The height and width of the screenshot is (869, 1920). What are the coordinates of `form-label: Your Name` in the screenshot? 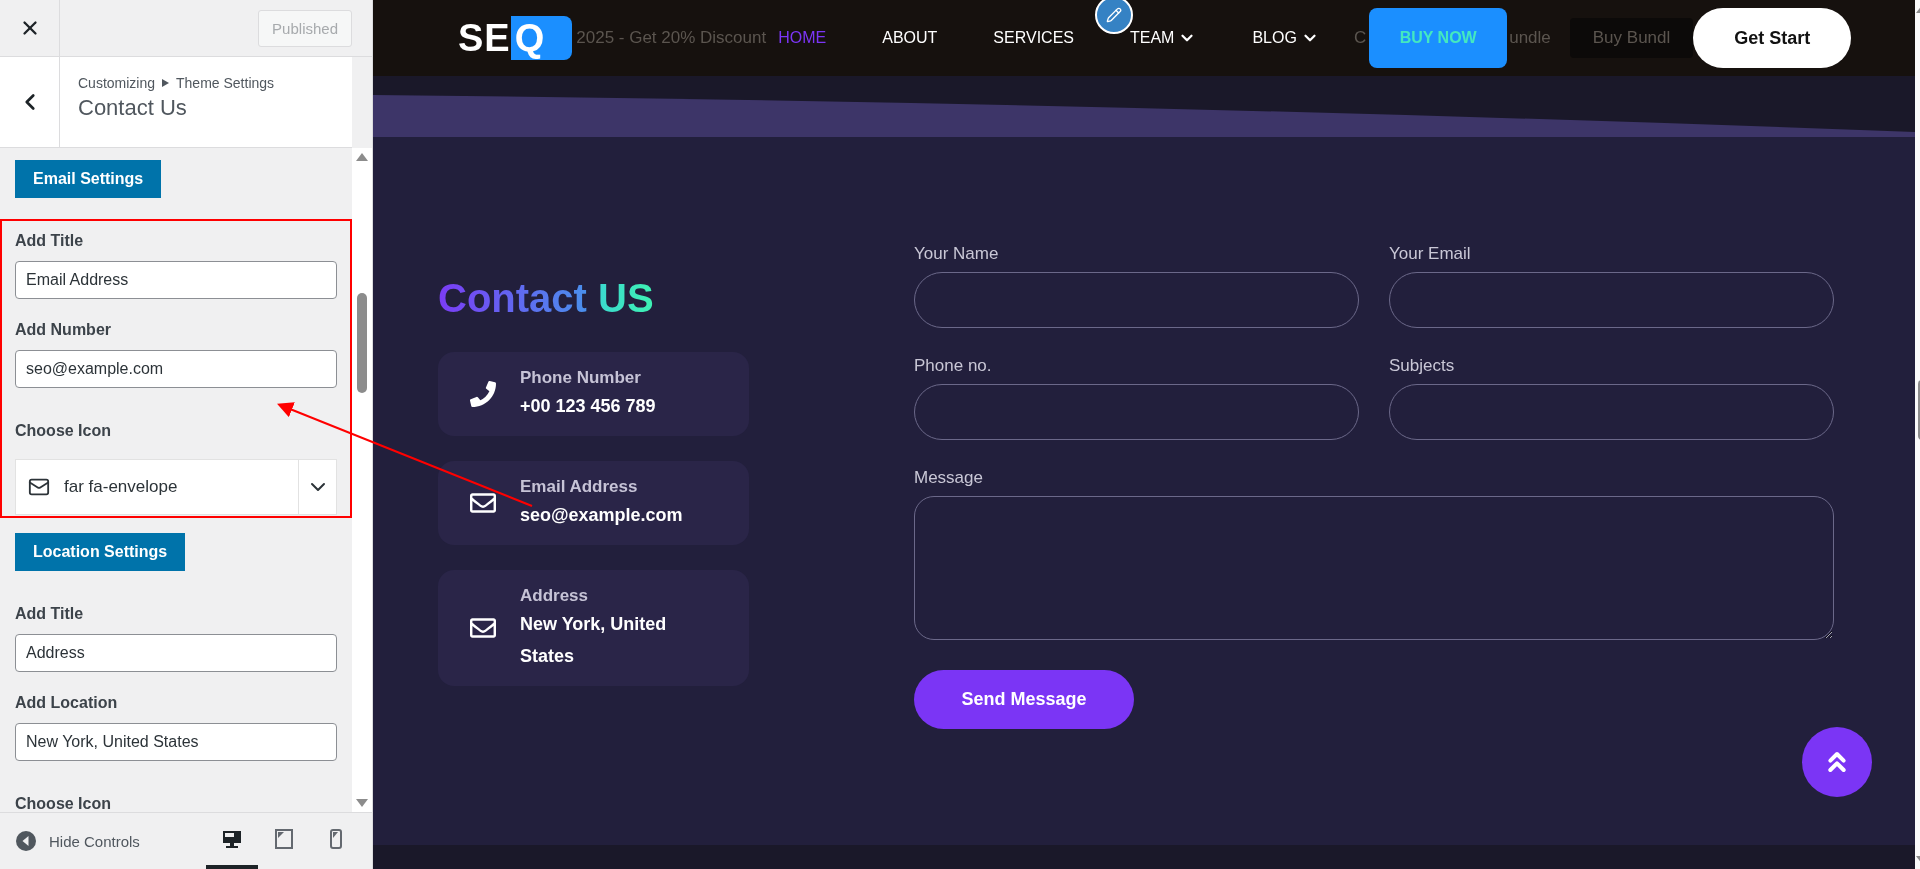 It's located at (957, 254).